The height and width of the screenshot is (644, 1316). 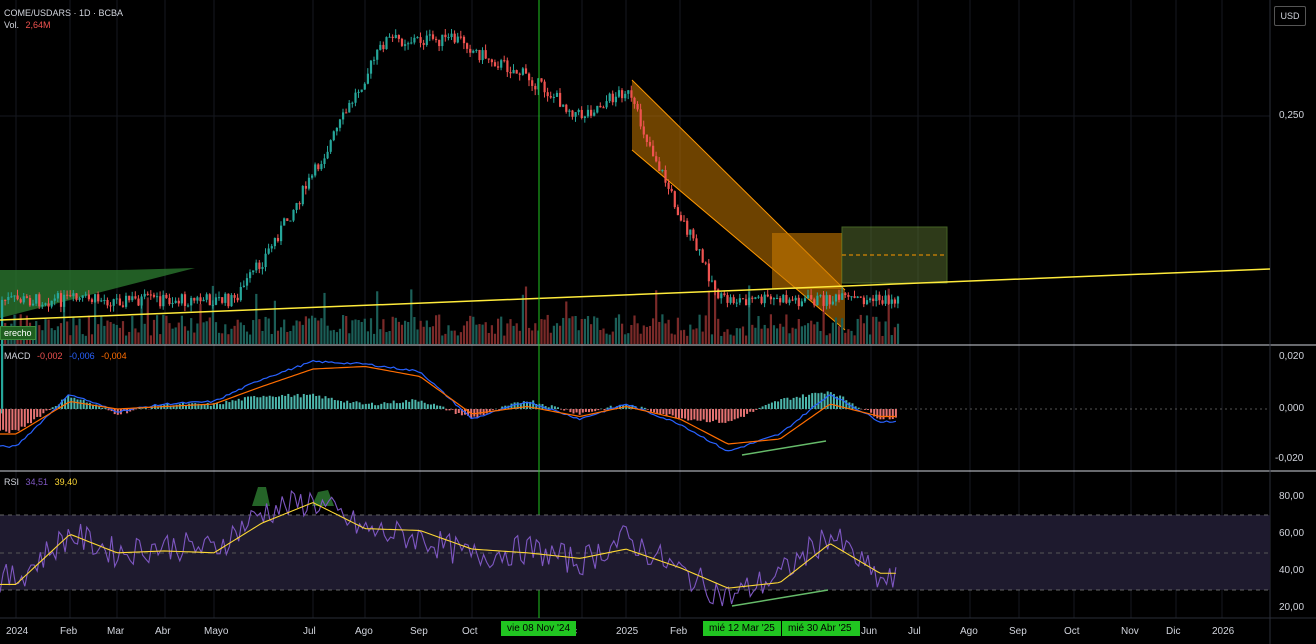 What do you see at coordinates (738, 205) in the screenshot?
I see `orange-channel` at bounding box center [738, 205].